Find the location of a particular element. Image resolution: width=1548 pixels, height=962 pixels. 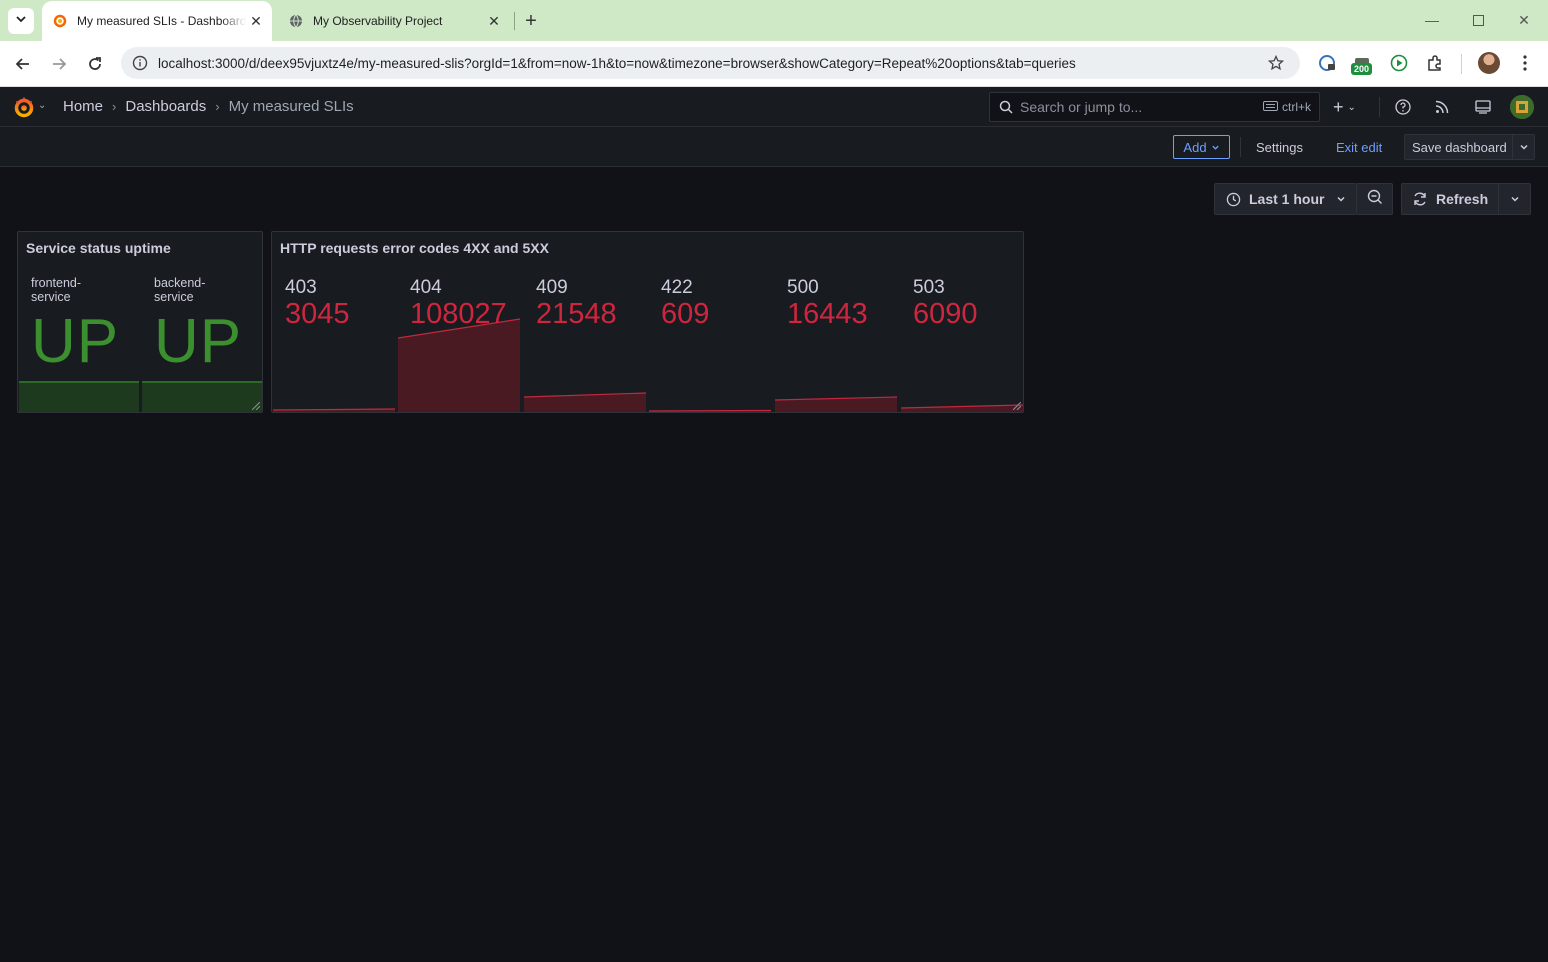

add-label: Add is located at coordinates (1195, 147).